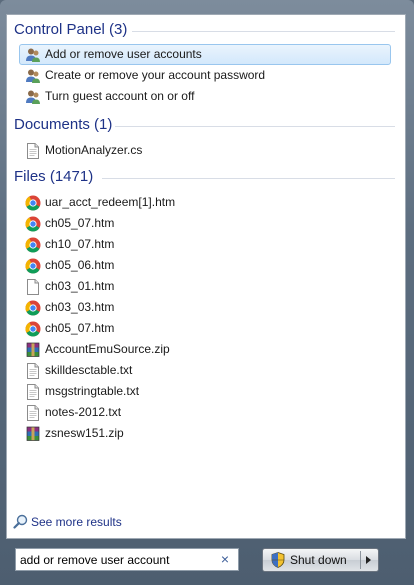 The image size is (414, 585). What do you see at coordinates (205, 96) in the screenshot?
I see `result-item-guest-account: Turn guest account on or off` at bounding box center [205, 96].